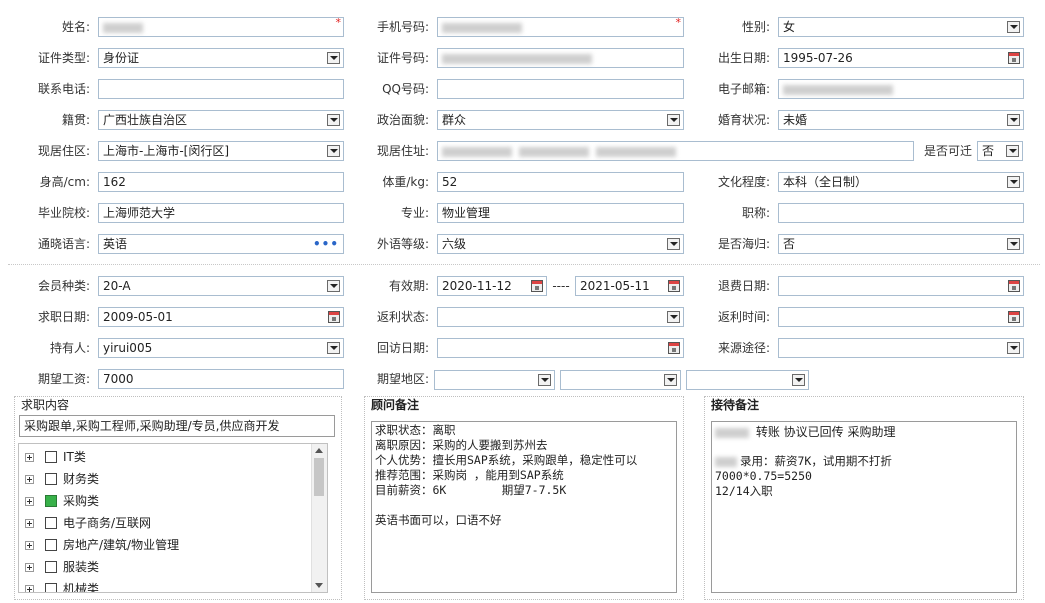  What do you see at coordinates (64, 182) in the screenshot?
I see `height-label: 身高/cm:` at bounding box center [64, 182].